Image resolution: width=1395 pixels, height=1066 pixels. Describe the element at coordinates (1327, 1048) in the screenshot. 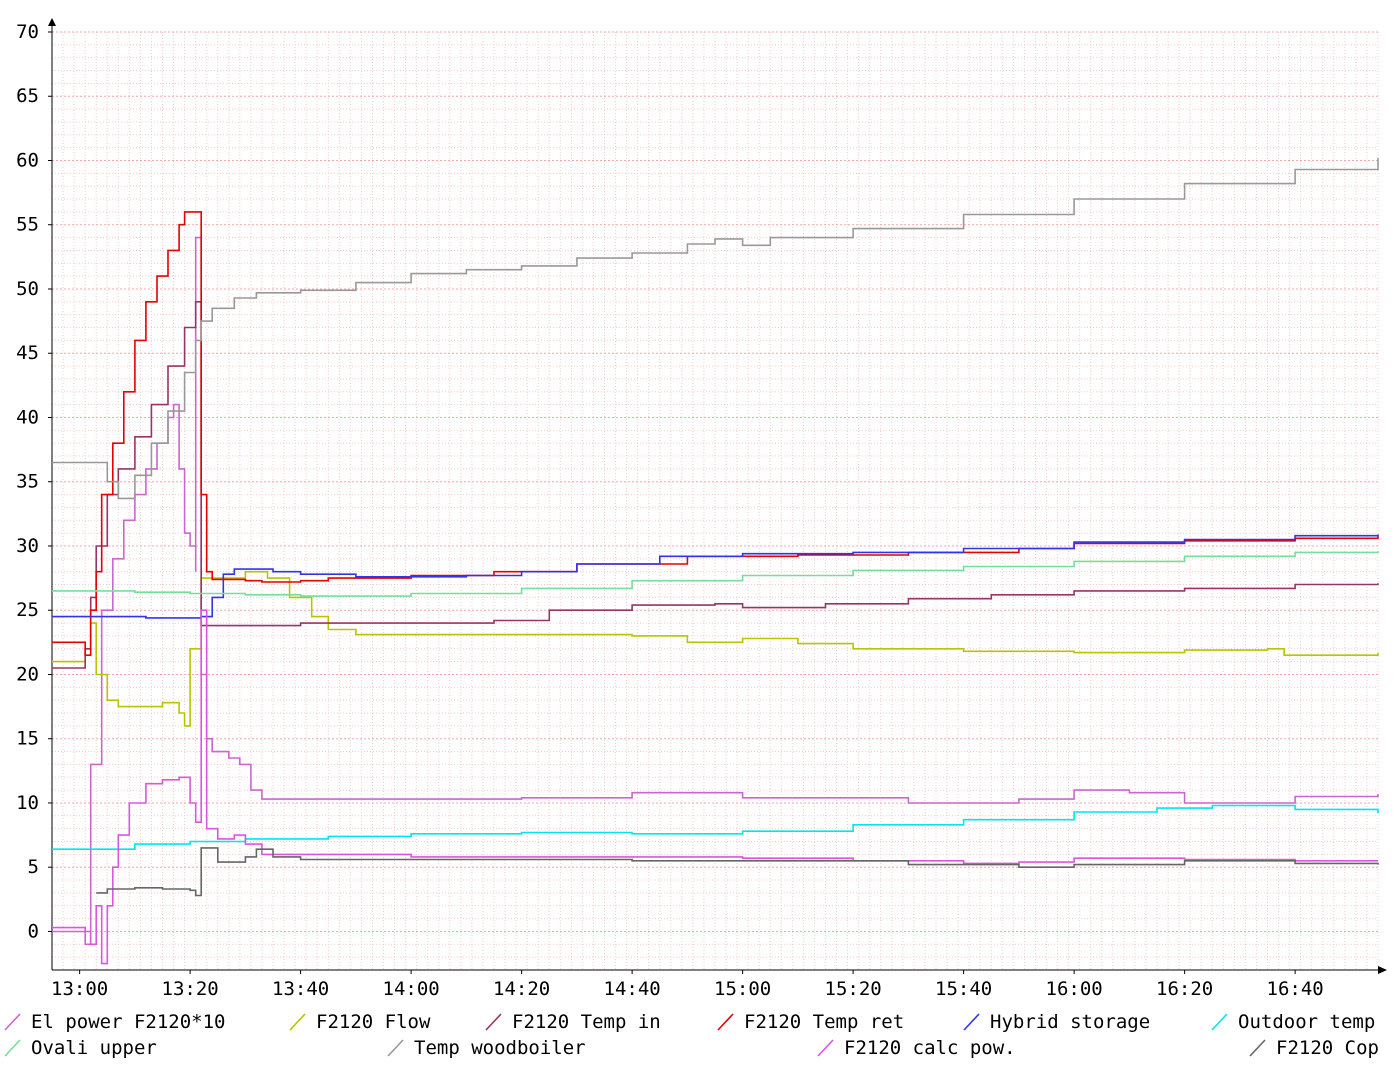

I see `legend-label: F2120 Cop` at that location.